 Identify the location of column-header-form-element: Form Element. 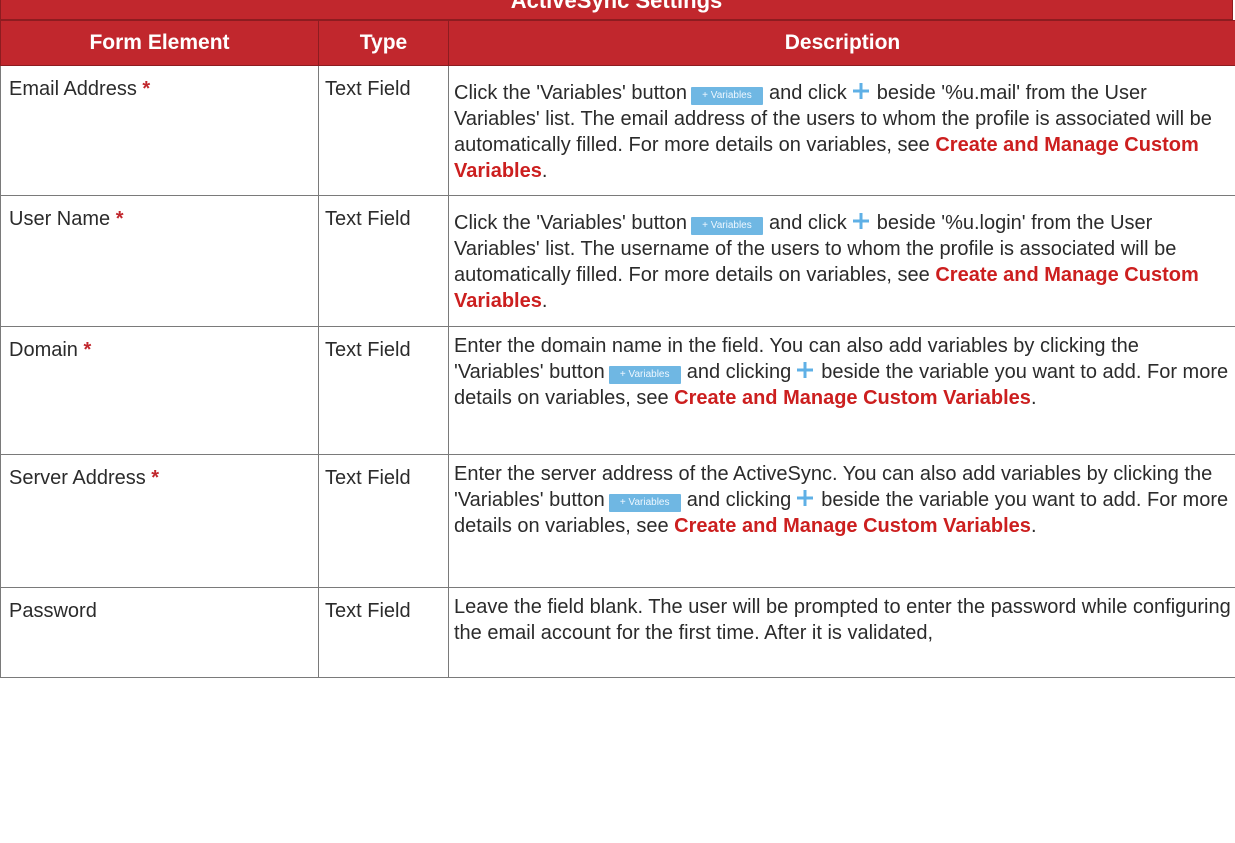
(159, 43).